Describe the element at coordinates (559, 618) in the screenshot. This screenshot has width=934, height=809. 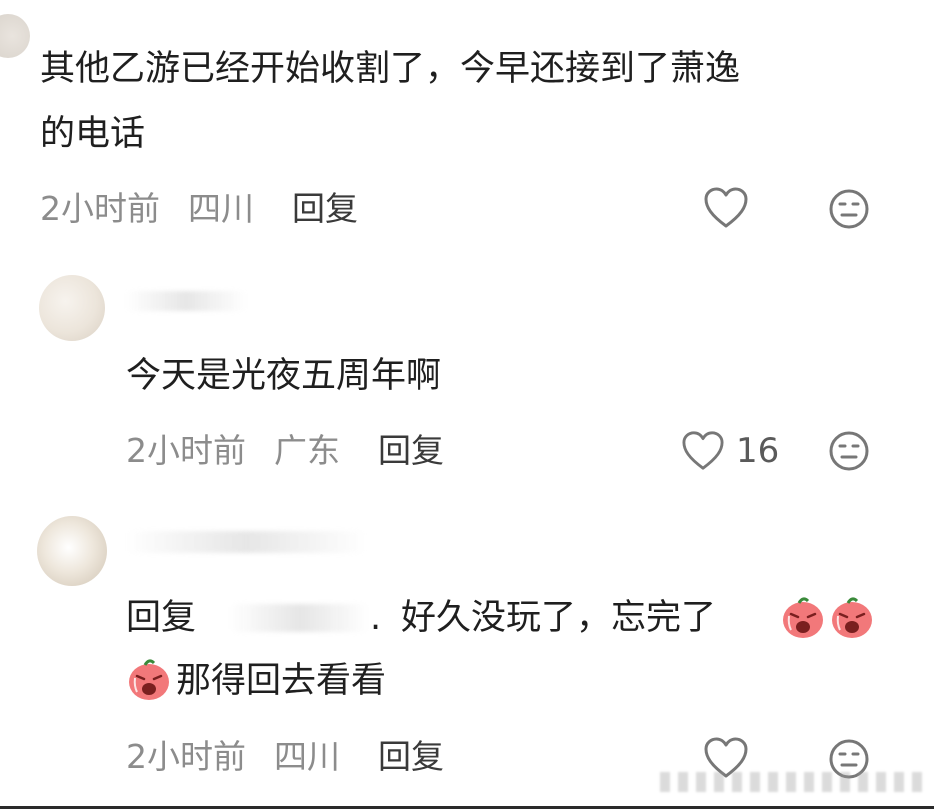
I see `comment-text: 好久没玩了，忘完了` at that location.